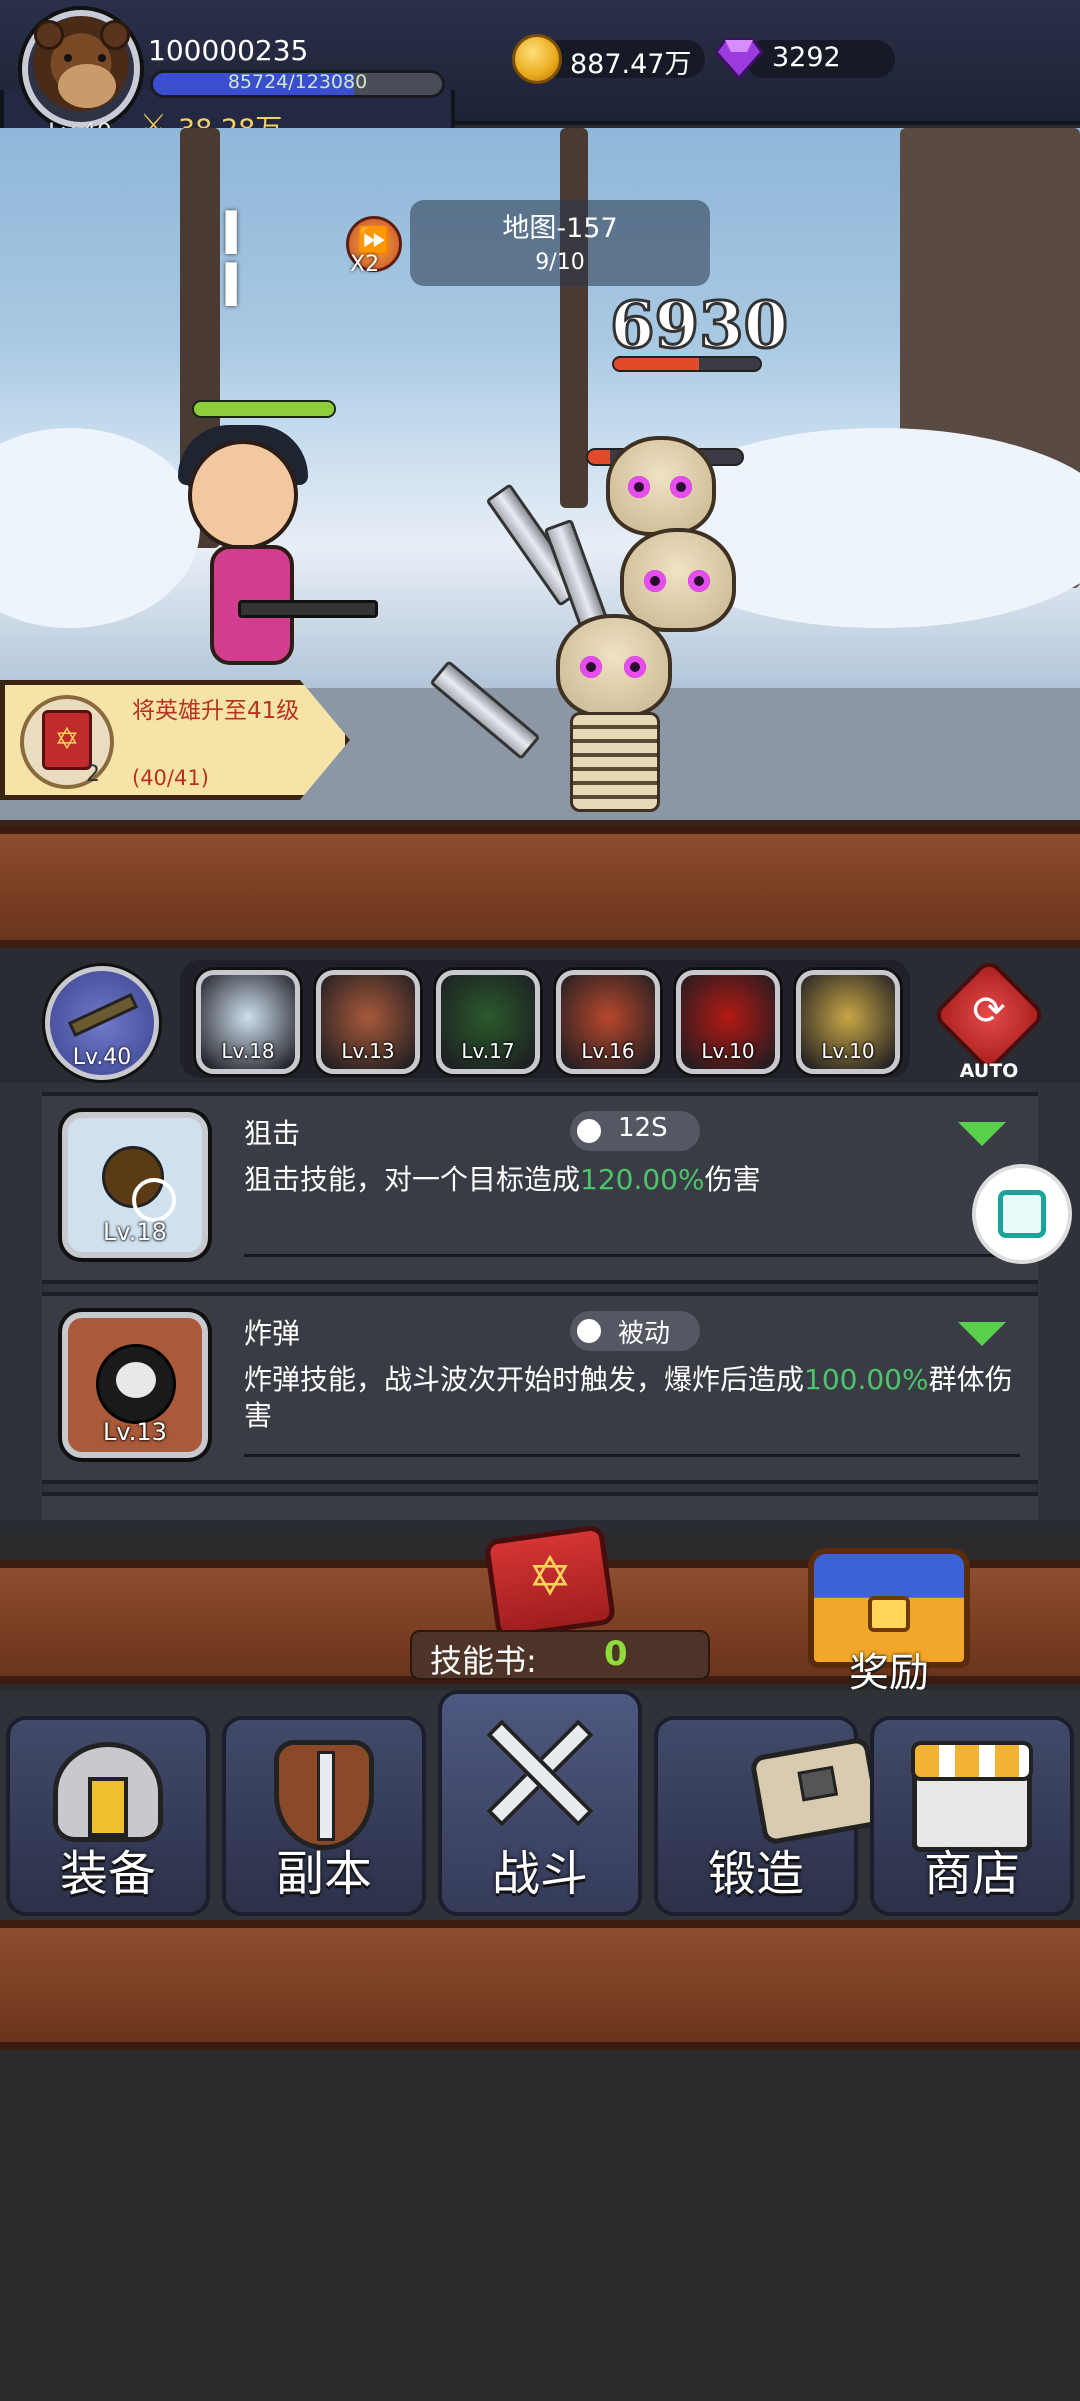 The height and width of the screenshot is (2401, 1080). What do you see at coordinates (768, 1816) in the screenshot?
I see `nav-tab-3: 锻造` at bounding box center [768, 1816].